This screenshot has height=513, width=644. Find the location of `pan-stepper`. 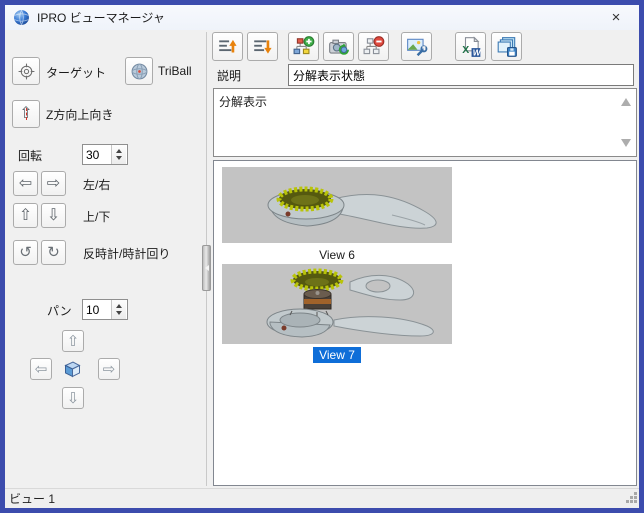

pan-stepper is located at coordinates (105, 309).